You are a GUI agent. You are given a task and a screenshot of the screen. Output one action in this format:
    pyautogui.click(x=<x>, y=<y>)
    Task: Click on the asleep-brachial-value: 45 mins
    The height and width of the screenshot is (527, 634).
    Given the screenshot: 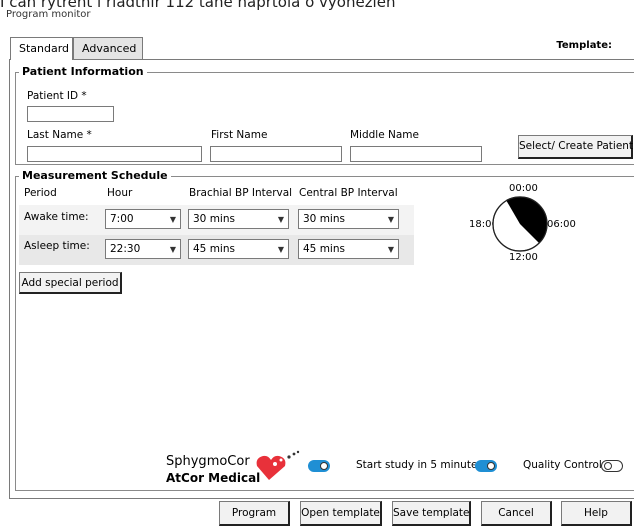 What is the action you would take?
    pyautogui.click(x=214, y=249)
    